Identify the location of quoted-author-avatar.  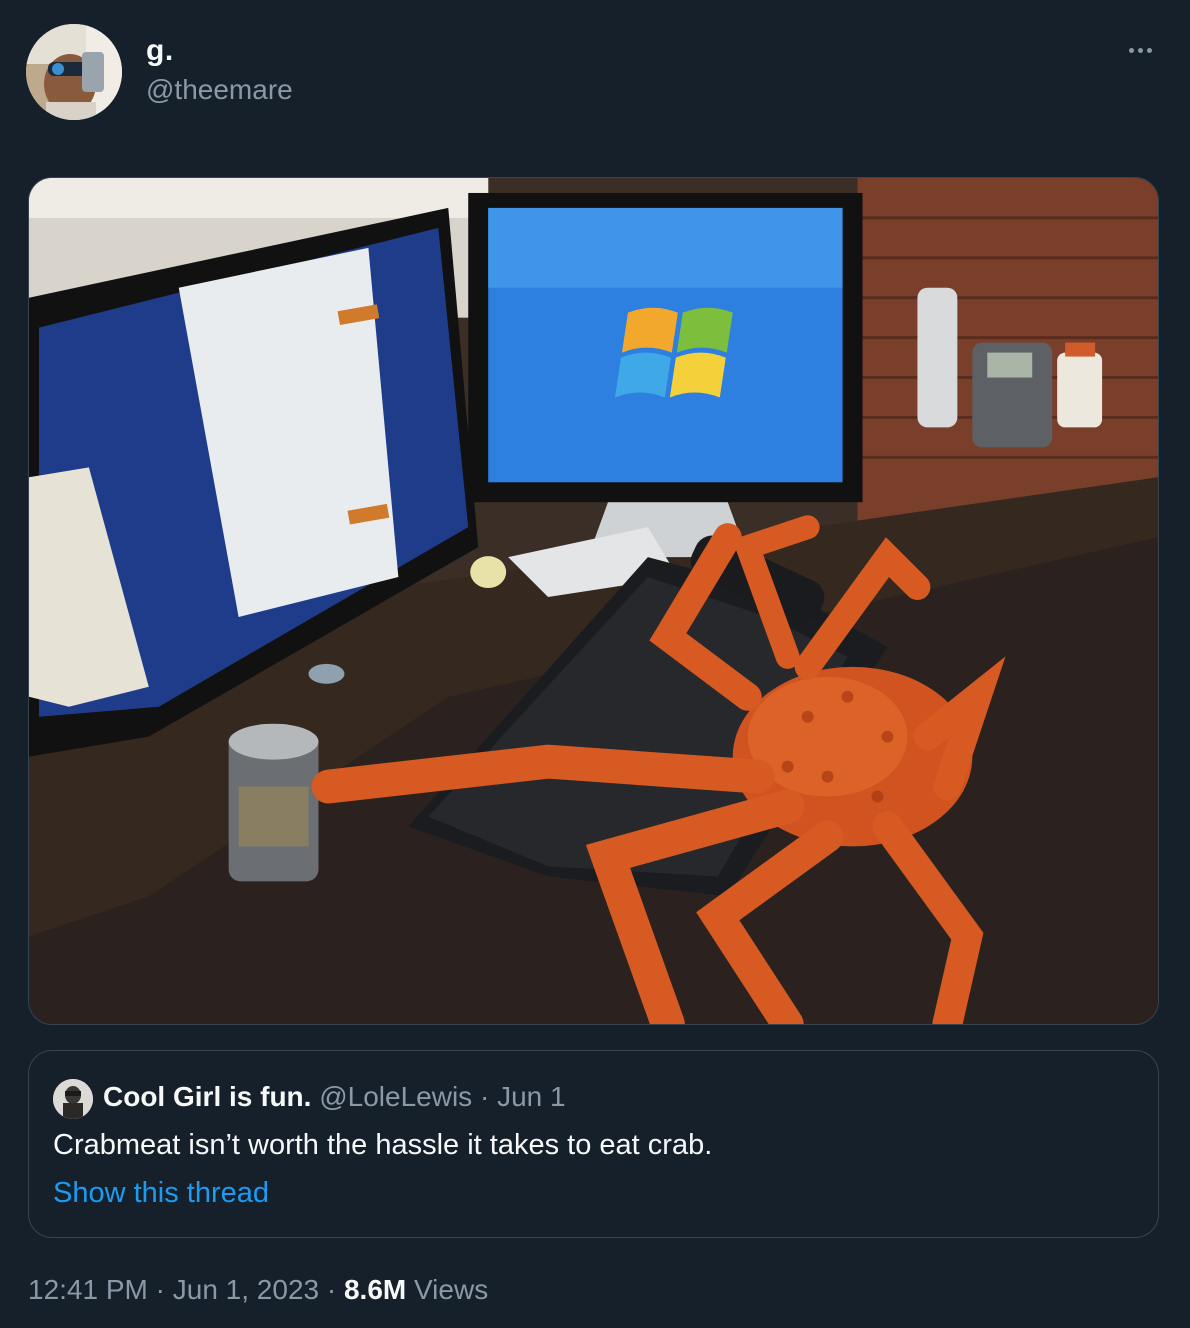
(73, 1099).